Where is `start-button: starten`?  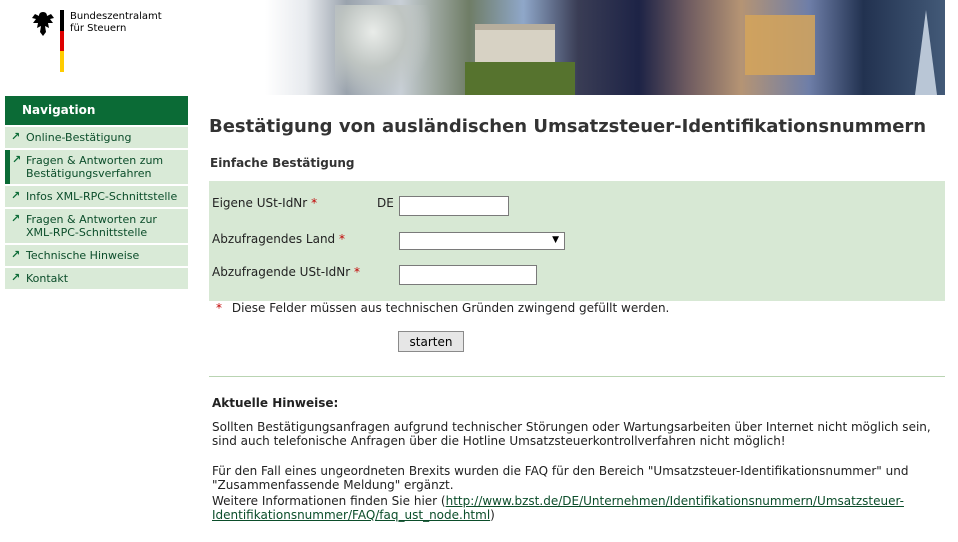
start-button: starten is located at coordinates (431, 341).